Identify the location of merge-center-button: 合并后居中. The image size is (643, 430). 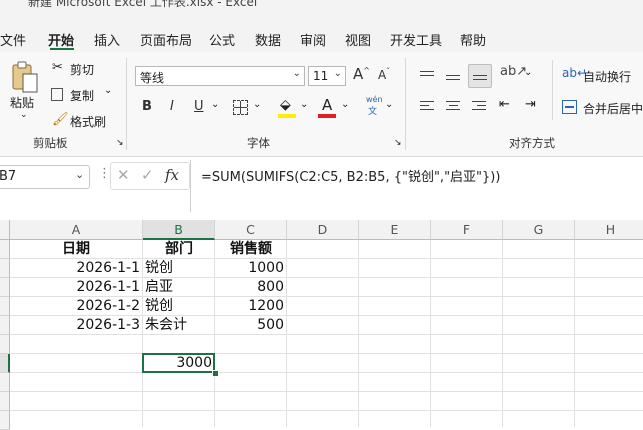
(613, 108).